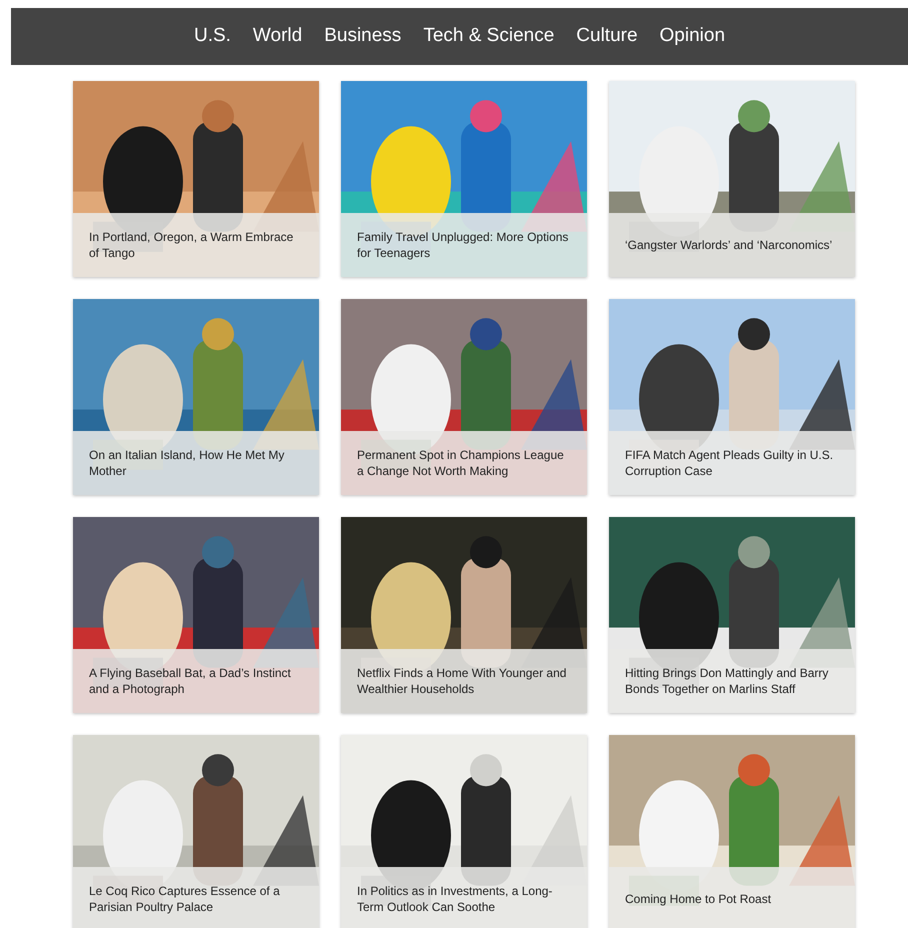  Describe the element at coordinates (728, 245) in the screenshot. I see `article-title: ‘Gangster Warlords’ and ‘Narconomics’` at that location.